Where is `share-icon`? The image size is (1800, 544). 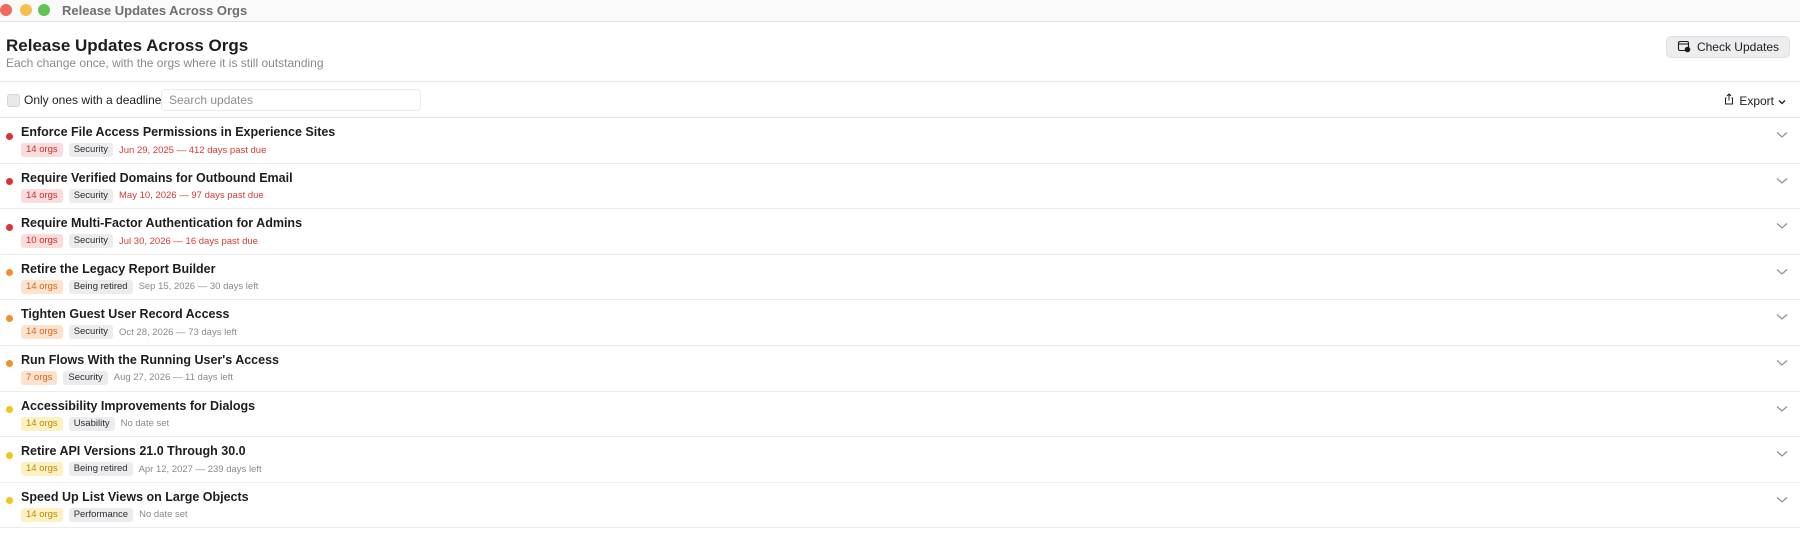
share-icon is located at coordinates (1729, 100).